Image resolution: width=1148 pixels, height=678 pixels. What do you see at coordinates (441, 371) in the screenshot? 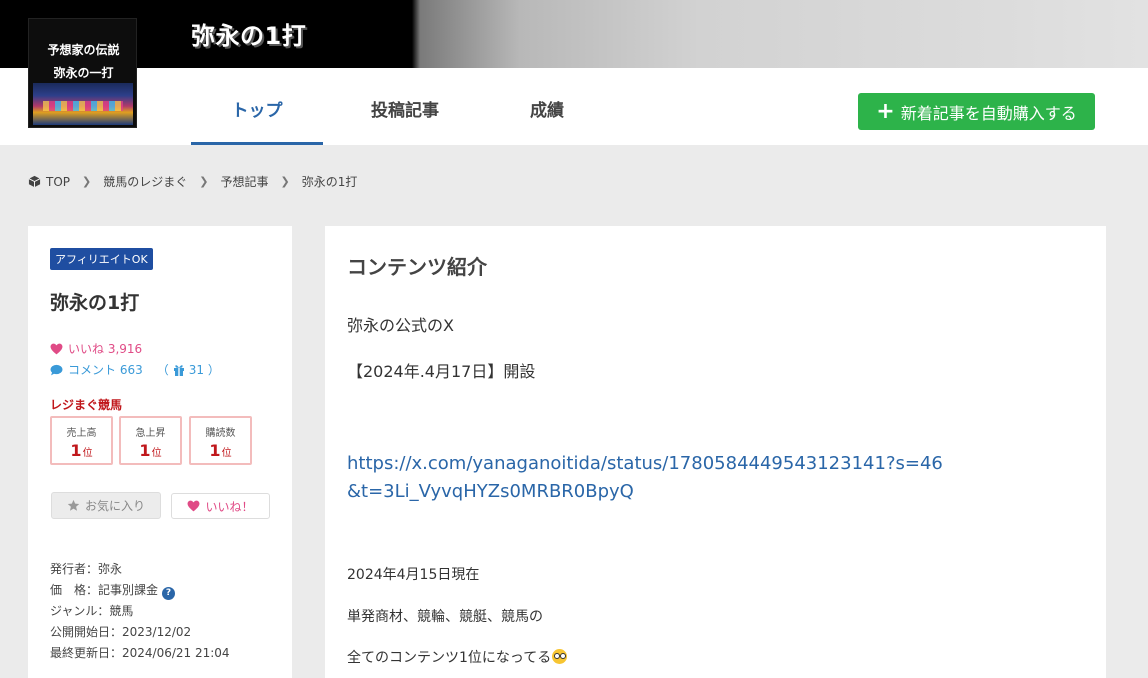
I see `content-line-2: 【2024年.4月17日】開設` at bounding box center [441, 371].